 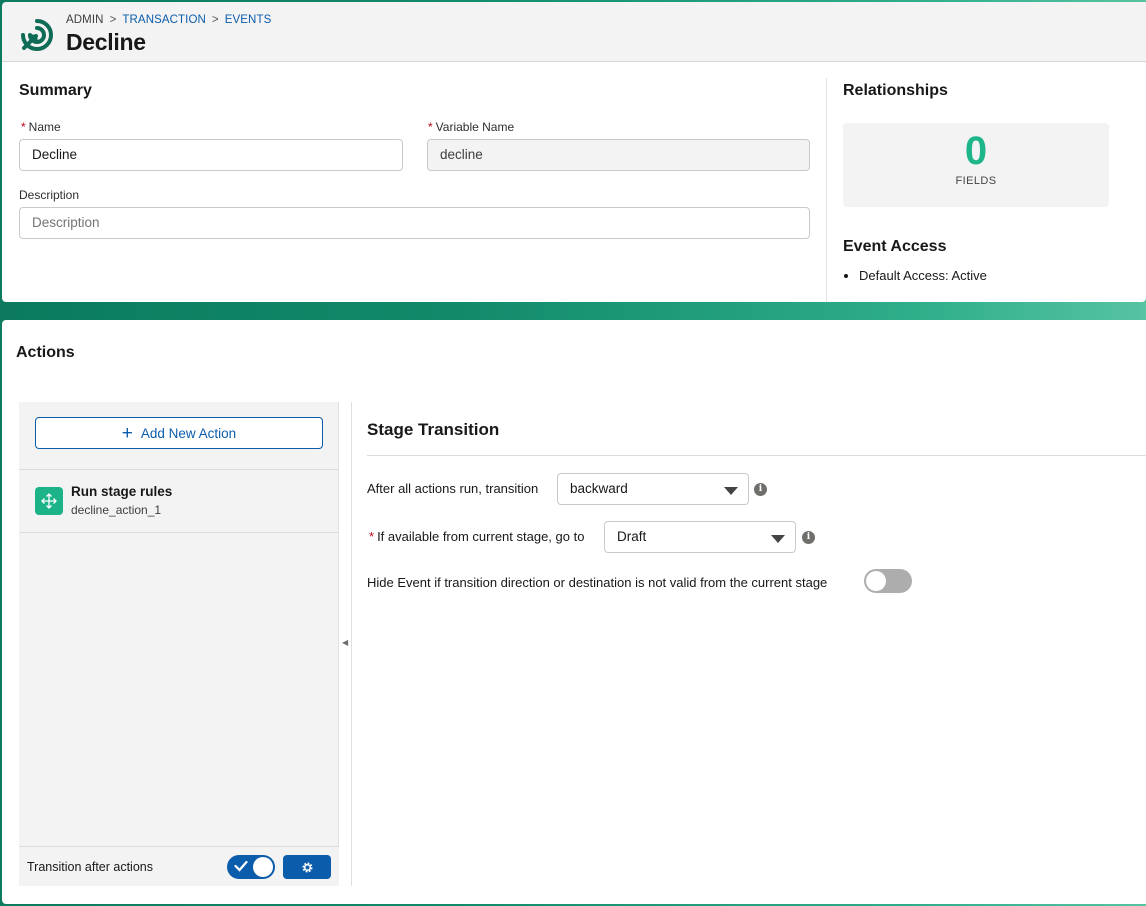 What do you see at coordinates (41, 127) in the screenshot?
I see `name-label: * Name` at bounding box center [41, 127].